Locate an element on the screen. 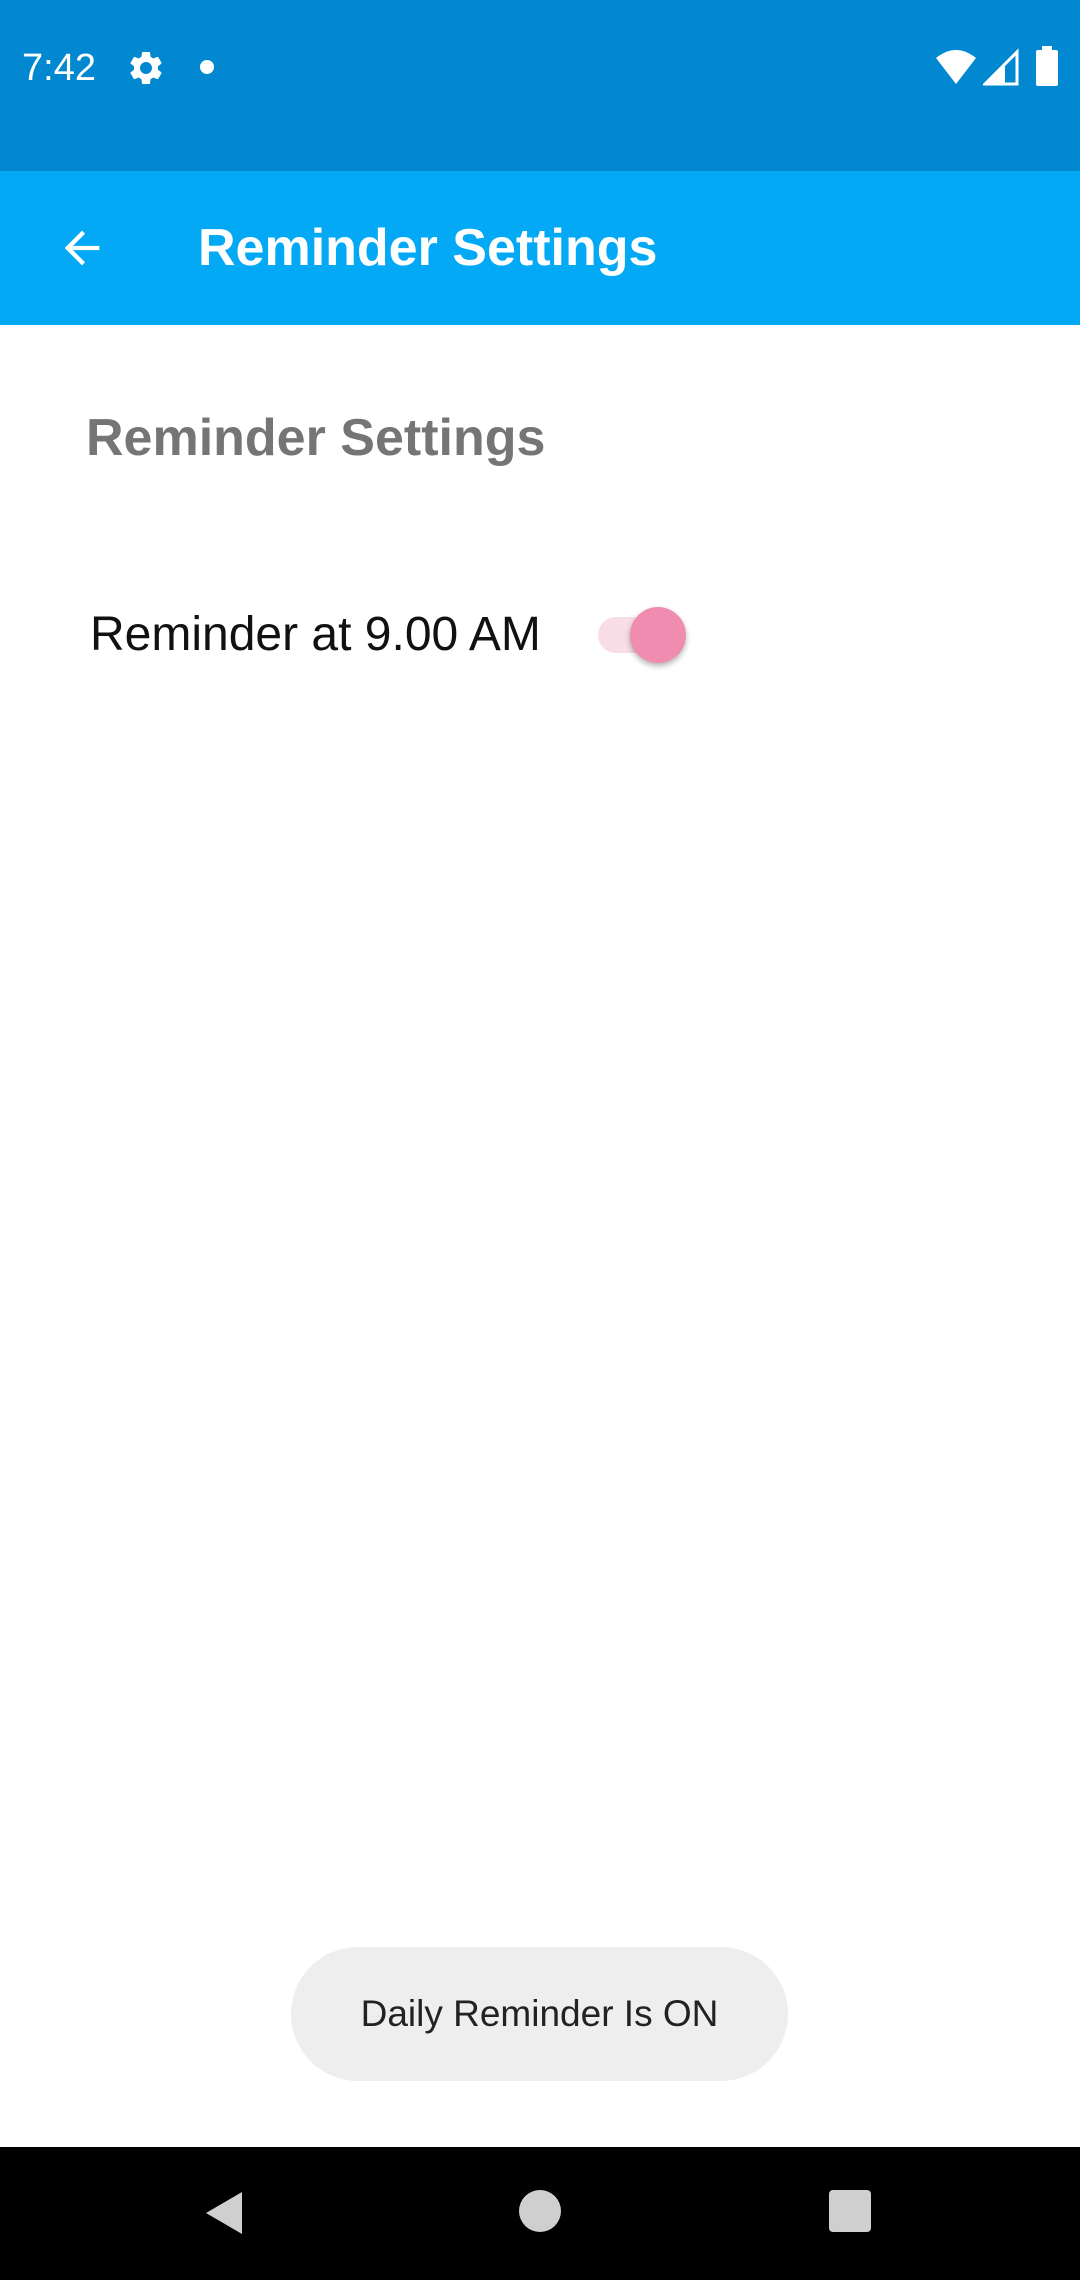 The height and width of the screenshot is (2280, 1080). reminder-setting-row: Reminder at 9.00 AM is located at coordinates (380, 635).